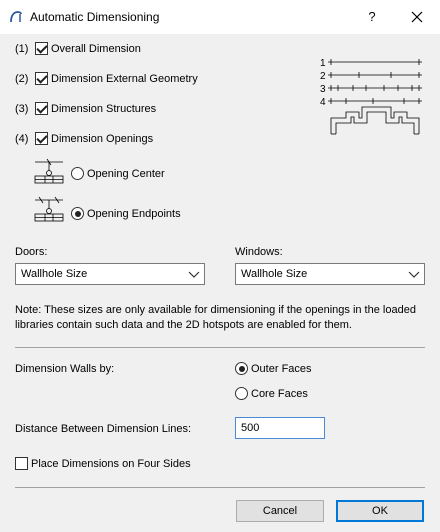 The width and height of the screenshot is (440, 532). What do you see at coordinates (77, 173) in the screenshot?
I see `opening-center-radio` at bounding box center [77, 173].